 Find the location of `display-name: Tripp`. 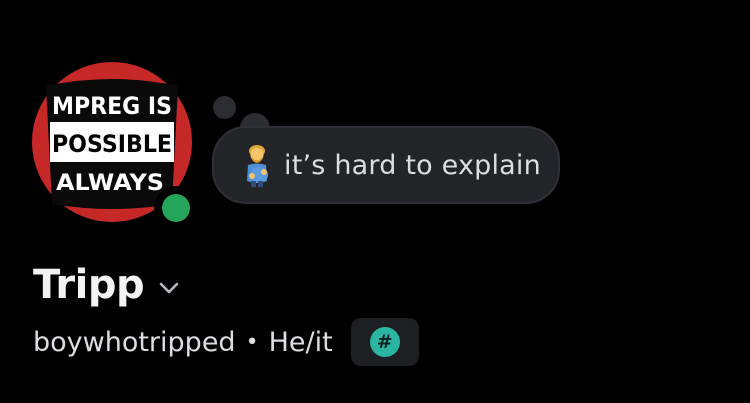

display-name: Tripp is located at coordinates (89, 285).